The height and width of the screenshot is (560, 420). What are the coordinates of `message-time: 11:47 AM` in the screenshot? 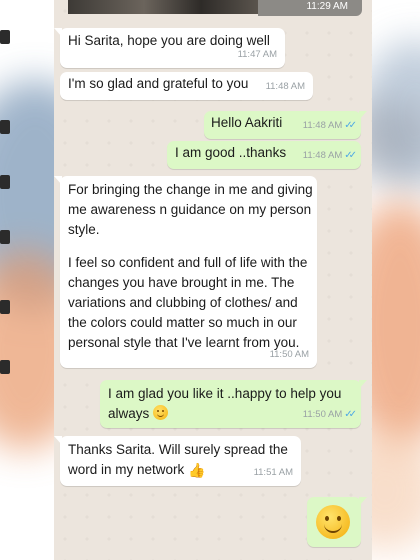 It's located at (257, 54).